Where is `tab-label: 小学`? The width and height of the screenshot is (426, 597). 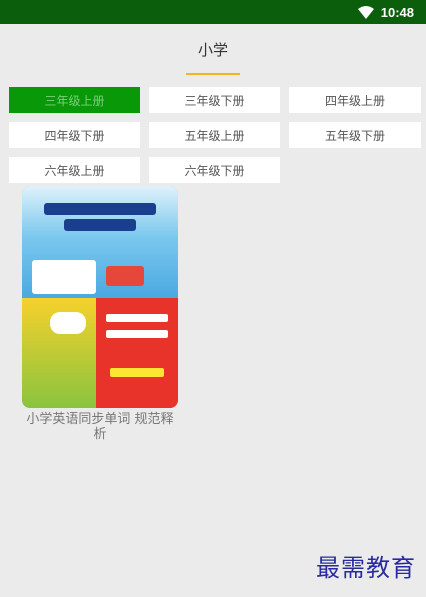 tab-label: 小学 is located at coordinates (212, 49).